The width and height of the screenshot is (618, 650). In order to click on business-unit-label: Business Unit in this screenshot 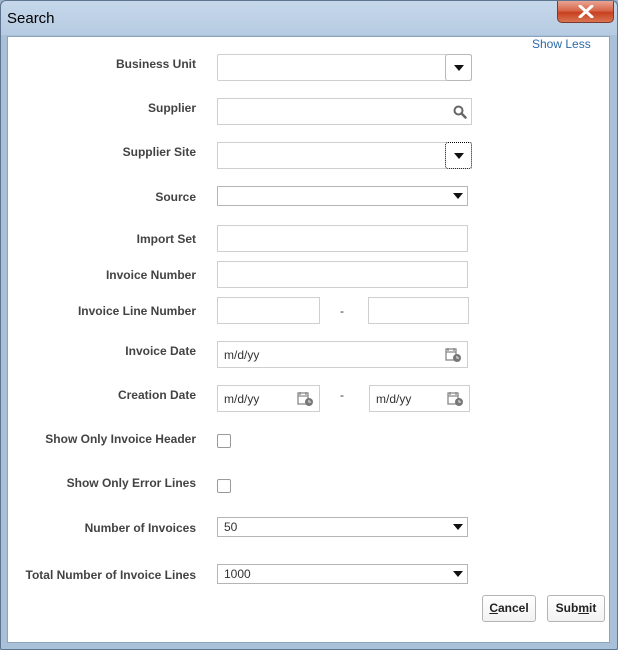, I will do `click(155, 64)`.